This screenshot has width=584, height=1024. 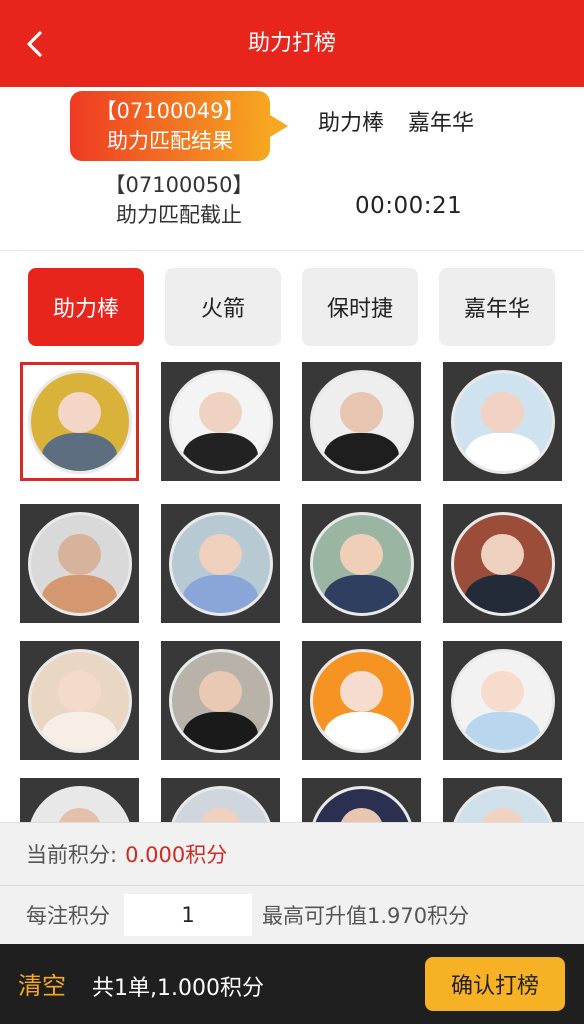 I want to click on last-result-badge: 【07100049】 助力匹配结果, so click(x=179, y=126).